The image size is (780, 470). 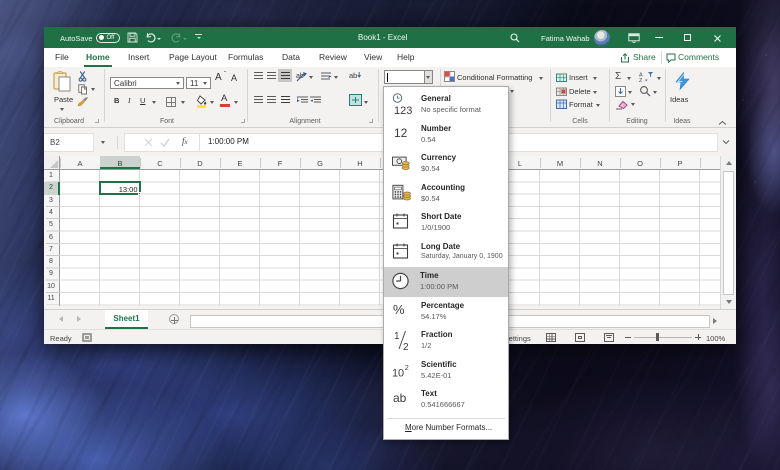 What do you see at coordinates (397, 336) in the screenshot?
I see `svg-text: 1` at bounding box center [397, 336].